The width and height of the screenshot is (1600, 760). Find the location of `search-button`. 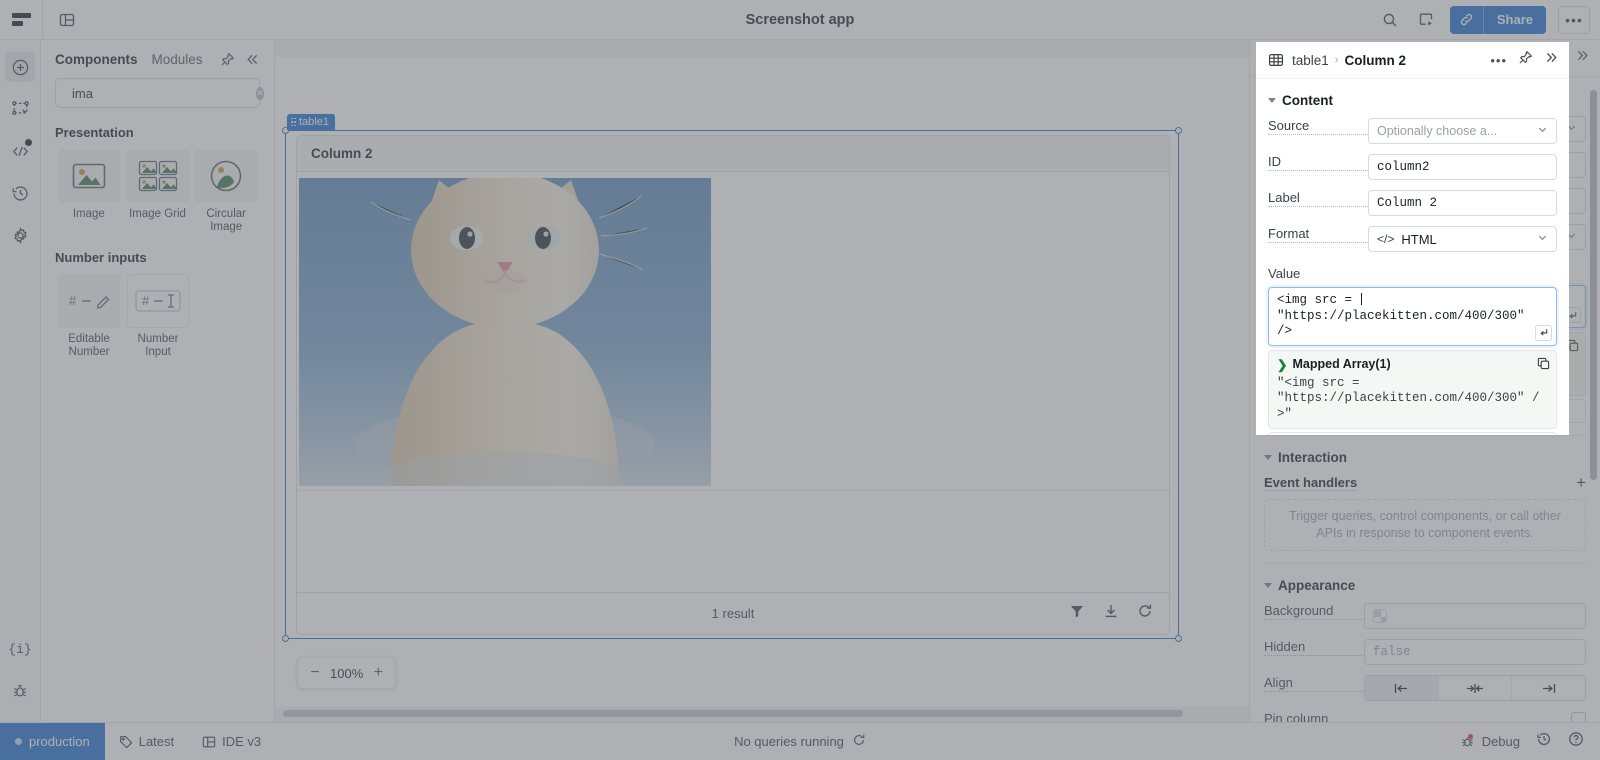

search-button is located at coordinates (1390, 20).